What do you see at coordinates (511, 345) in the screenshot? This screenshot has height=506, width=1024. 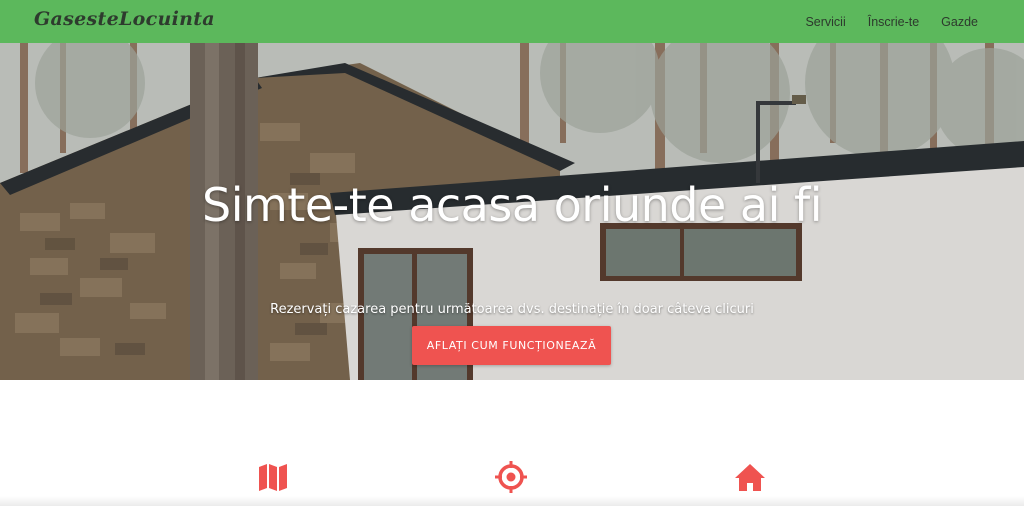 I see `learn-how-it-works-button: AFLAȚI CUM FUNCȚIONEAZĂ` at bounding box center [511, 345].